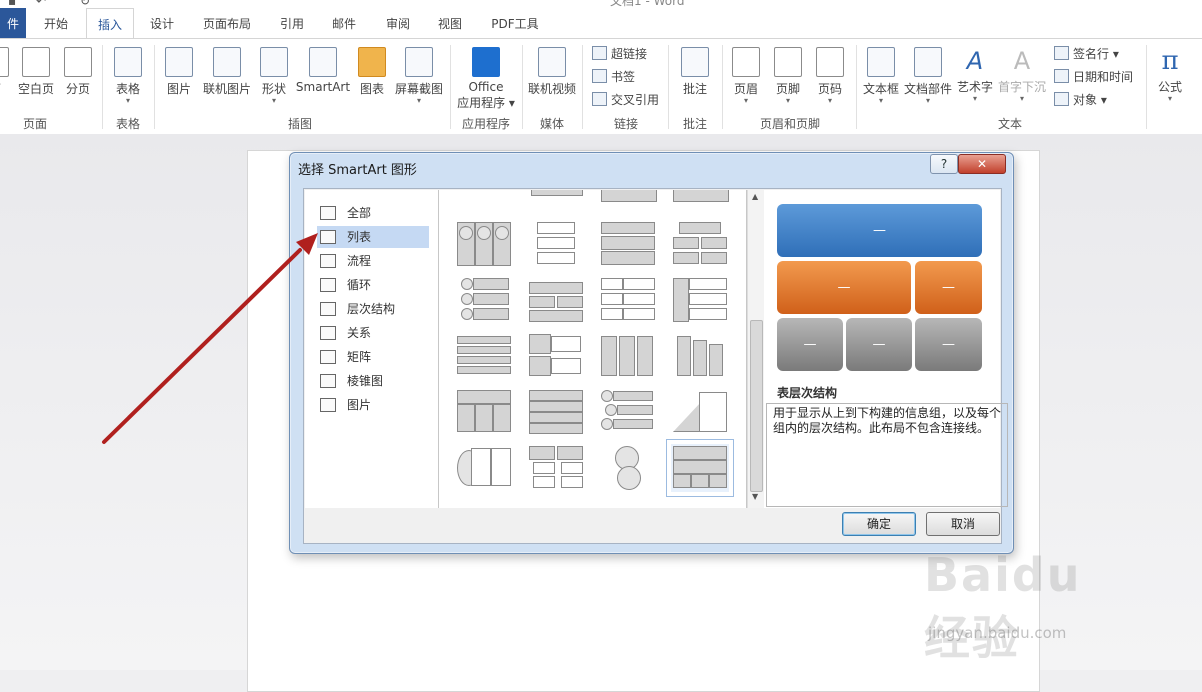 This screenshot has height=692, width=1202. What do you see at coordinates (373, 333) in the screenshot?
I see `category-relationship: 关系` at bounding box center [373, 333].